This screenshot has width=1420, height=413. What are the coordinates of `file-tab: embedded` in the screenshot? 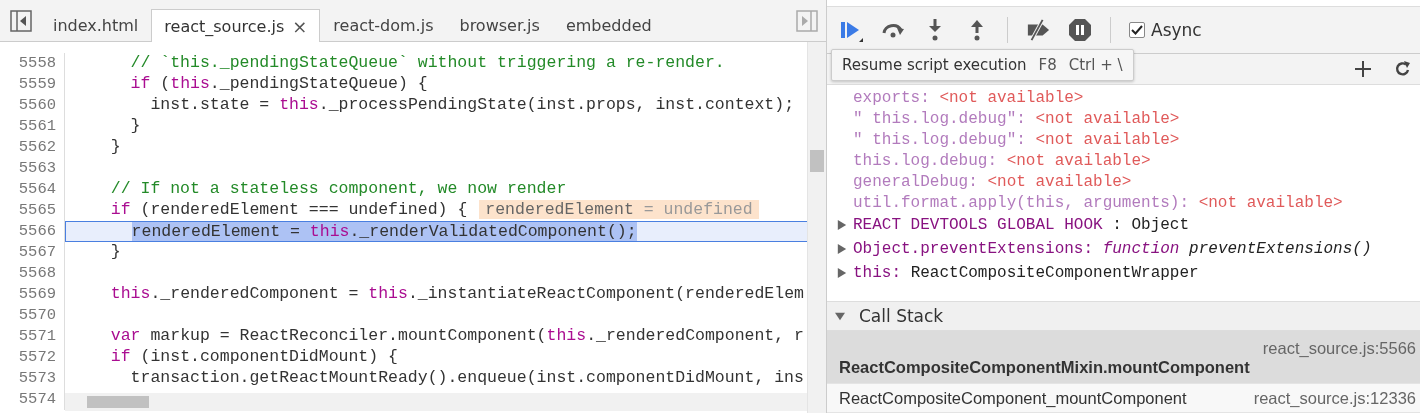 It's located at (608, 25).